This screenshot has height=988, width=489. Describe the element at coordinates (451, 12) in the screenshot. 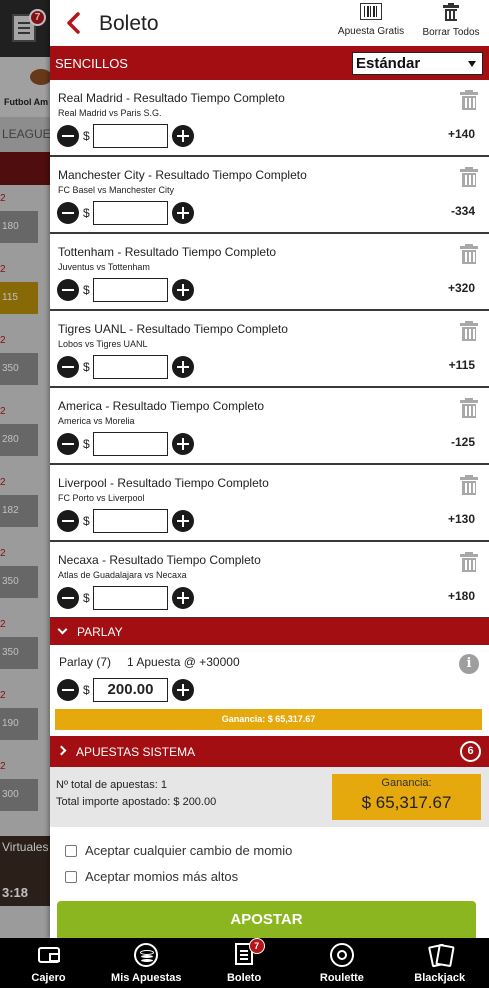

I see `trash-icon` at that location.